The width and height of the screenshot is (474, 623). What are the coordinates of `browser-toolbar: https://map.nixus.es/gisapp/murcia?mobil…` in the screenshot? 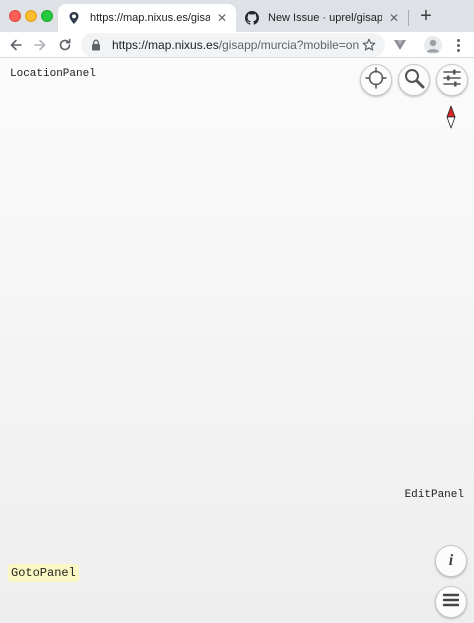 It's located at (237, 44).